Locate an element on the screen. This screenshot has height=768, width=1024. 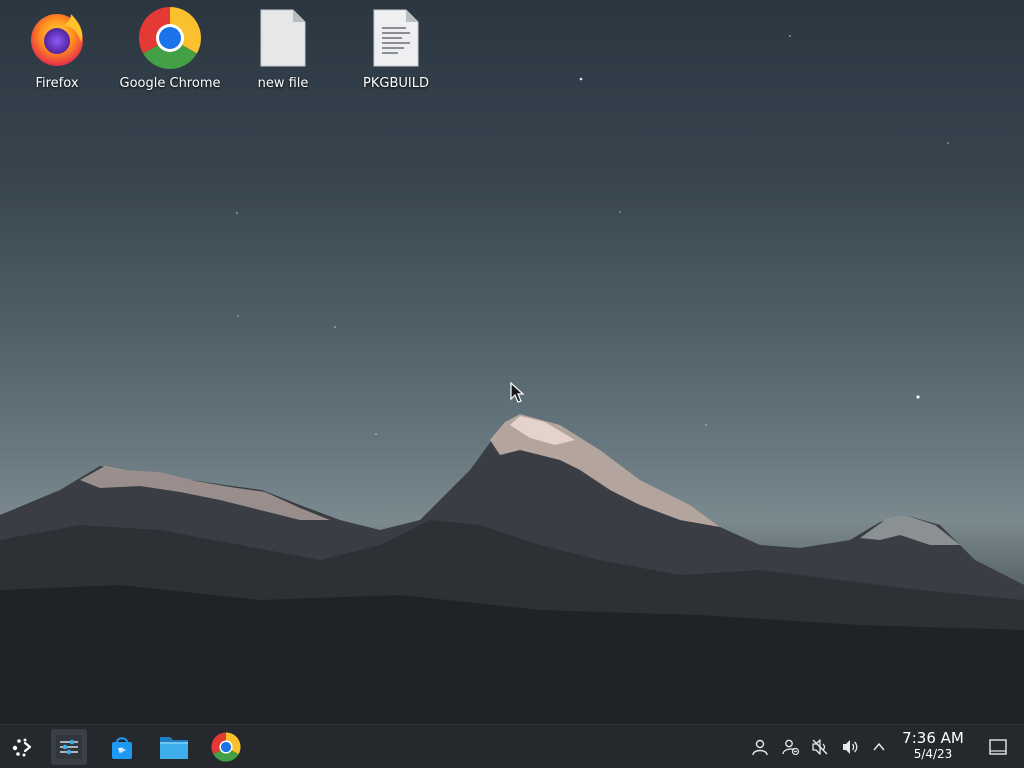
chevron-up-icon is located at coordinates (879, 746).